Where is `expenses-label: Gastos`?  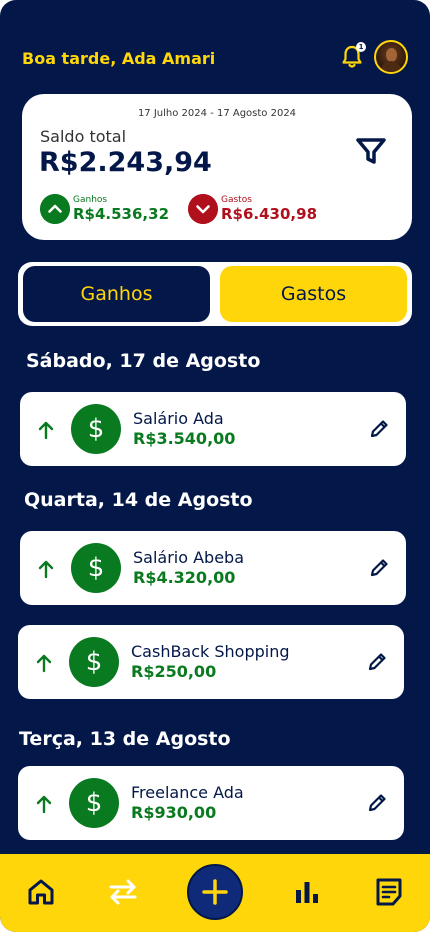
expenses-label: Gastos is located at coordinates (236, 200).